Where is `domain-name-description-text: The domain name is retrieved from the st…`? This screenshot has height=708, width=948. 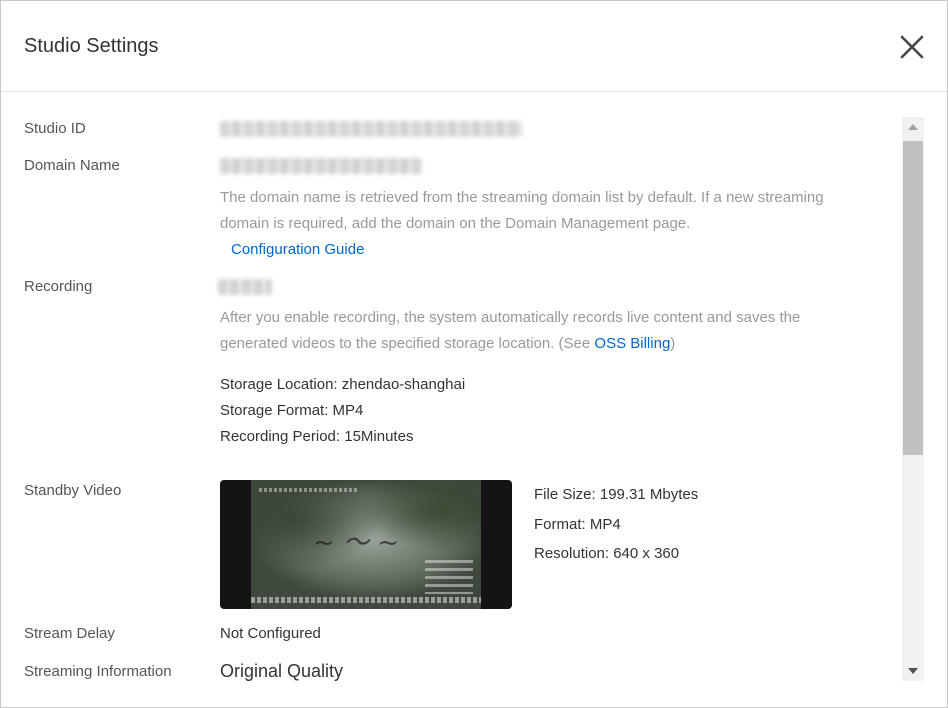 domain-name-description-text: The domain name is retrieved from the st… is located at coordinates (522, 210).